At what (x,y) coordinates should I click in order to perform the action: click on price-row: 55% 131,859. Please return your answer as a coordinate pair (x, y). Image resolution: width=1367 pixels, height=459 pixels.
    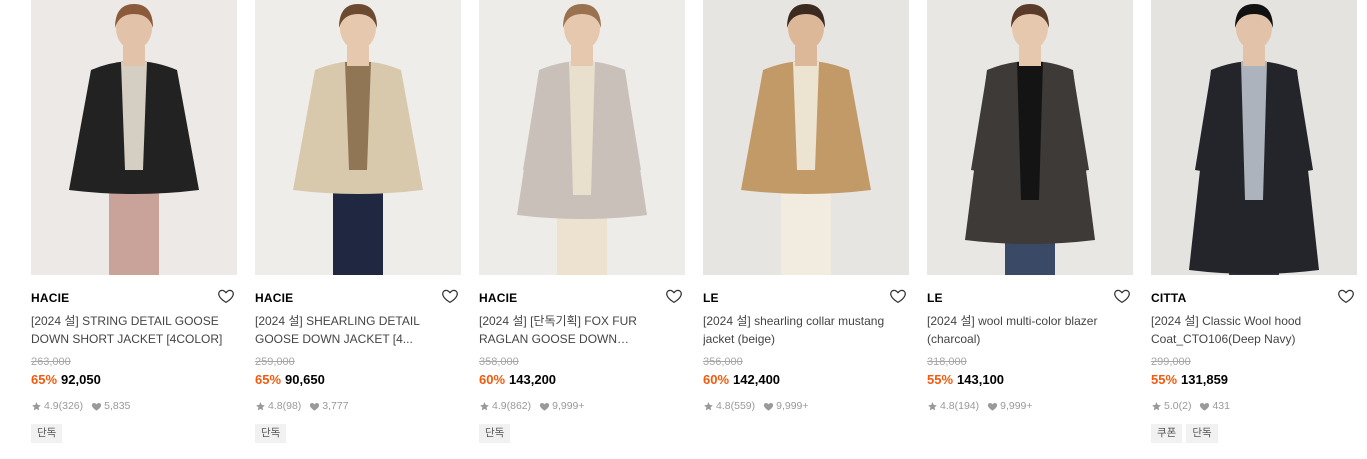
    Looking at the image, I should click on (1189, 379).